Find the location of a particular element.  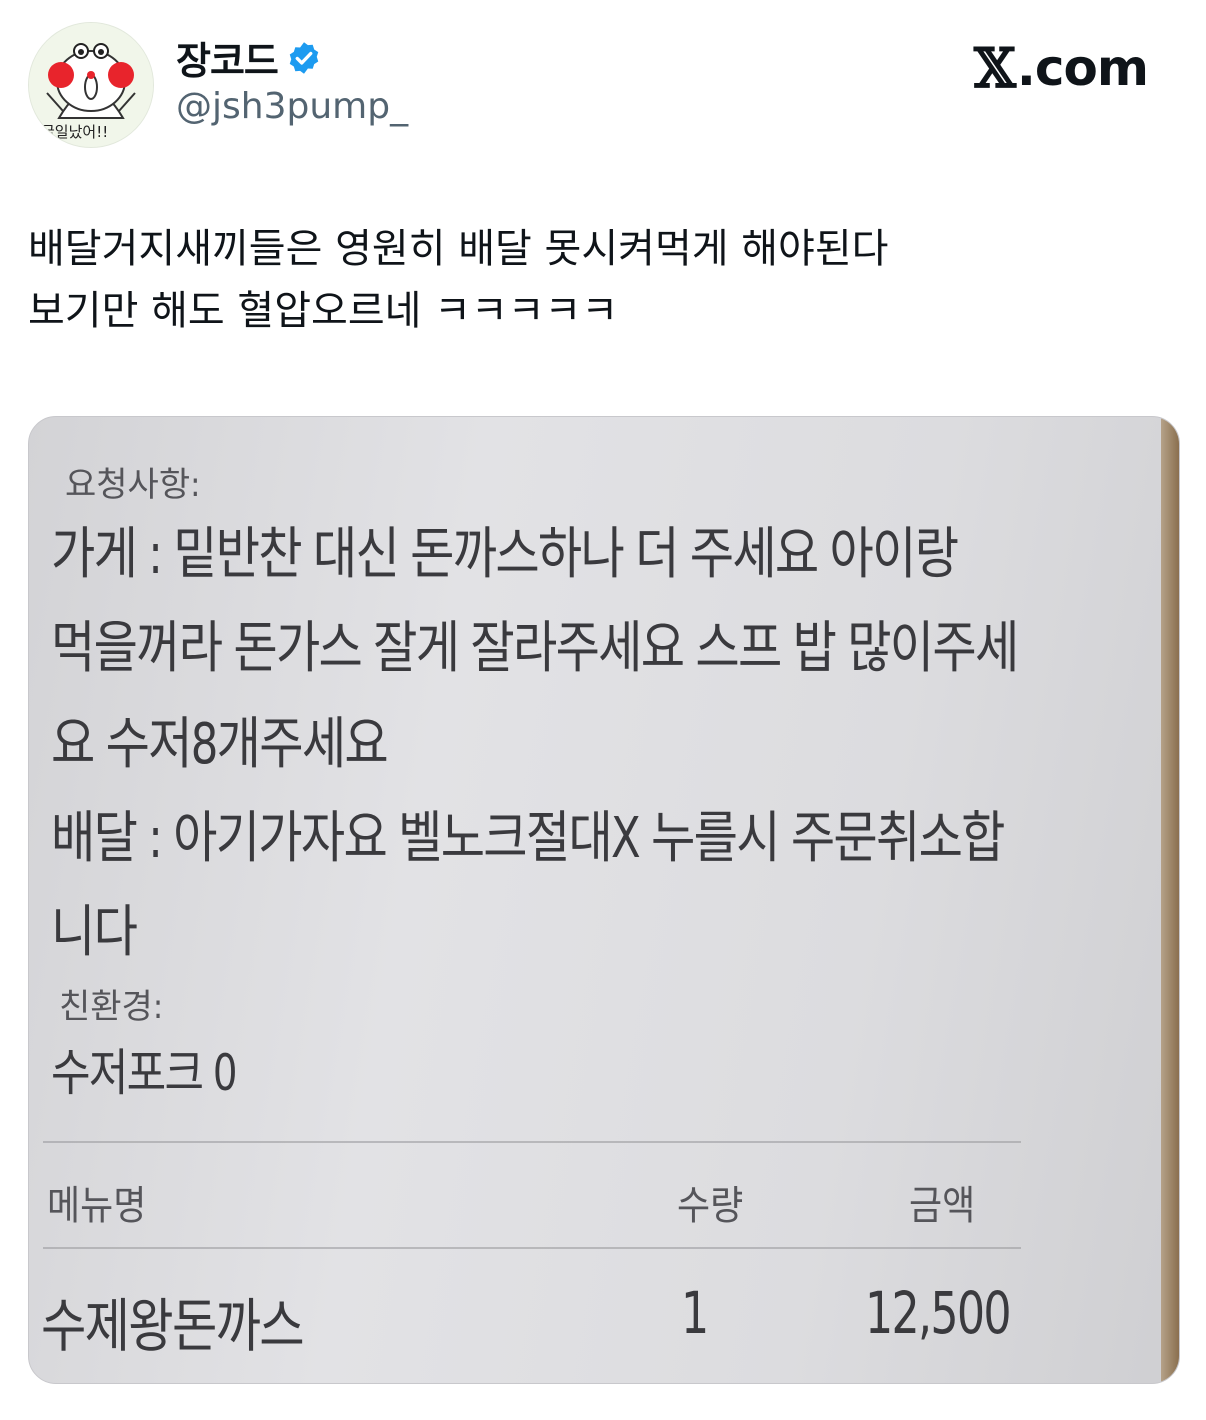

qty-column-header: 수량 is located at coordinates (710, 1206).